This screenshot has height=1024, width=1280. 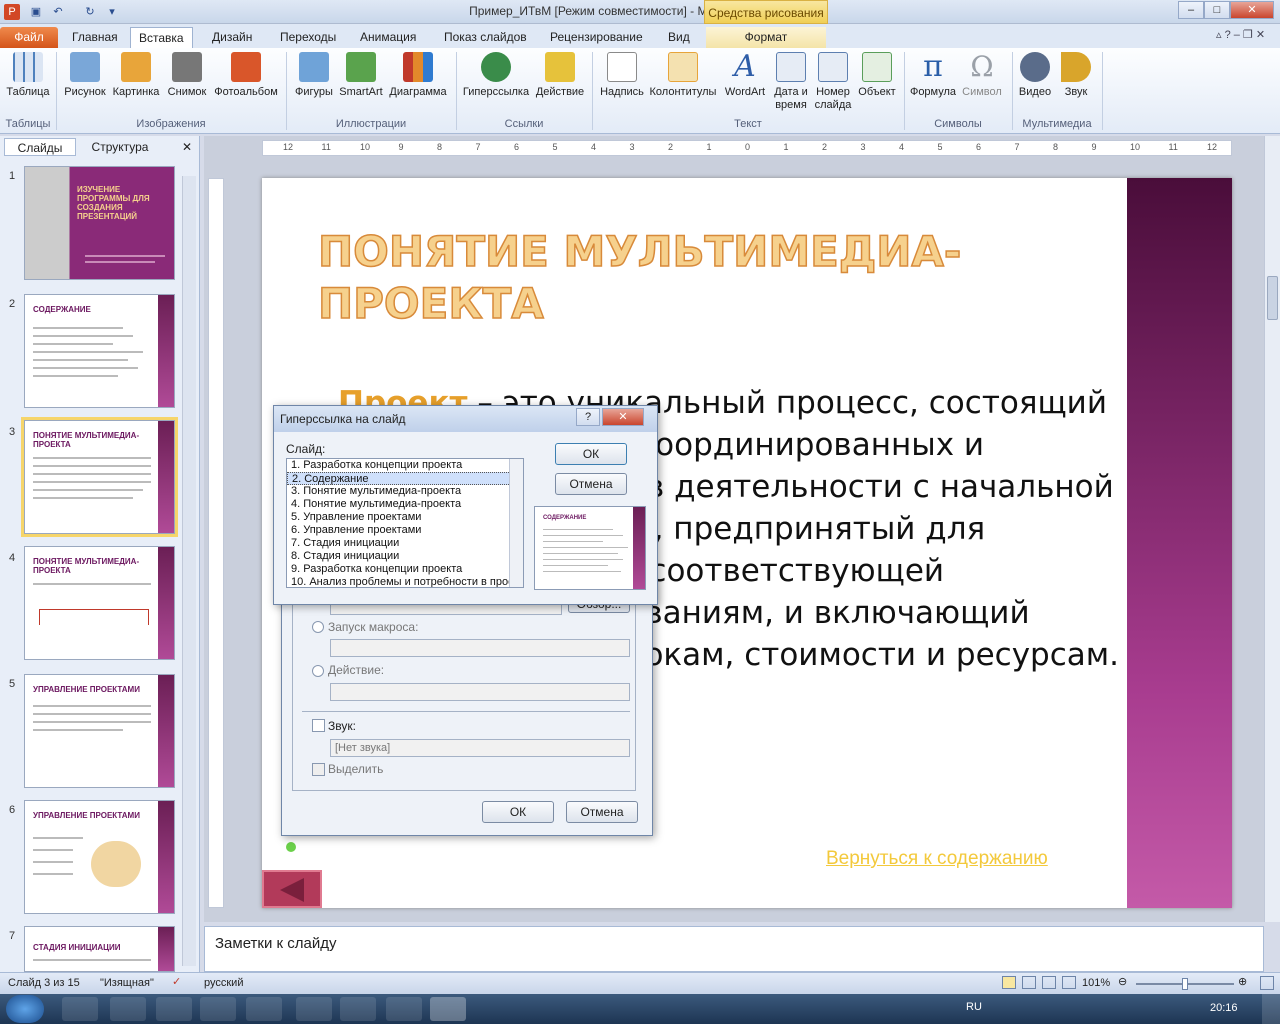 I want to click on tab-slideshow: Показ слайдов, so click(x=485, y=37).